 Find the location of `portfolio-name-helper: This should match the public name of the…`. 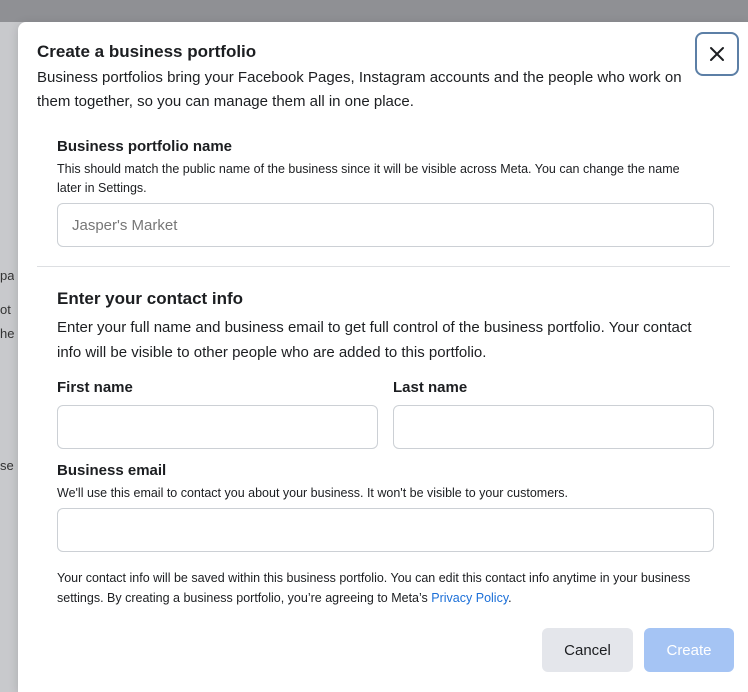

portfolio-name-helper: This should match the public name of the… is located at coordinates (368, 178).